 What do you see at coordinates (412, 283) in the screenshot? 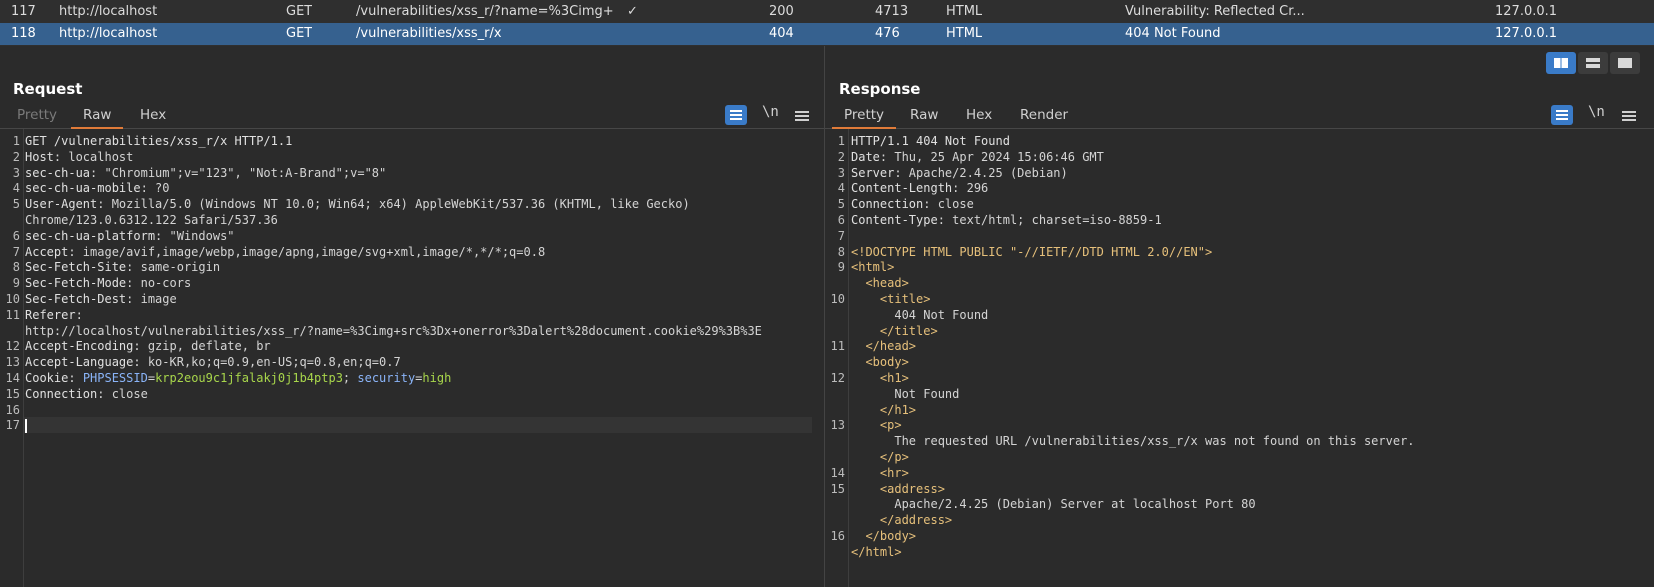
I see `code-line: 9 Sec-Fetch-Mode: no-cors` at bounding box center [412, 283].